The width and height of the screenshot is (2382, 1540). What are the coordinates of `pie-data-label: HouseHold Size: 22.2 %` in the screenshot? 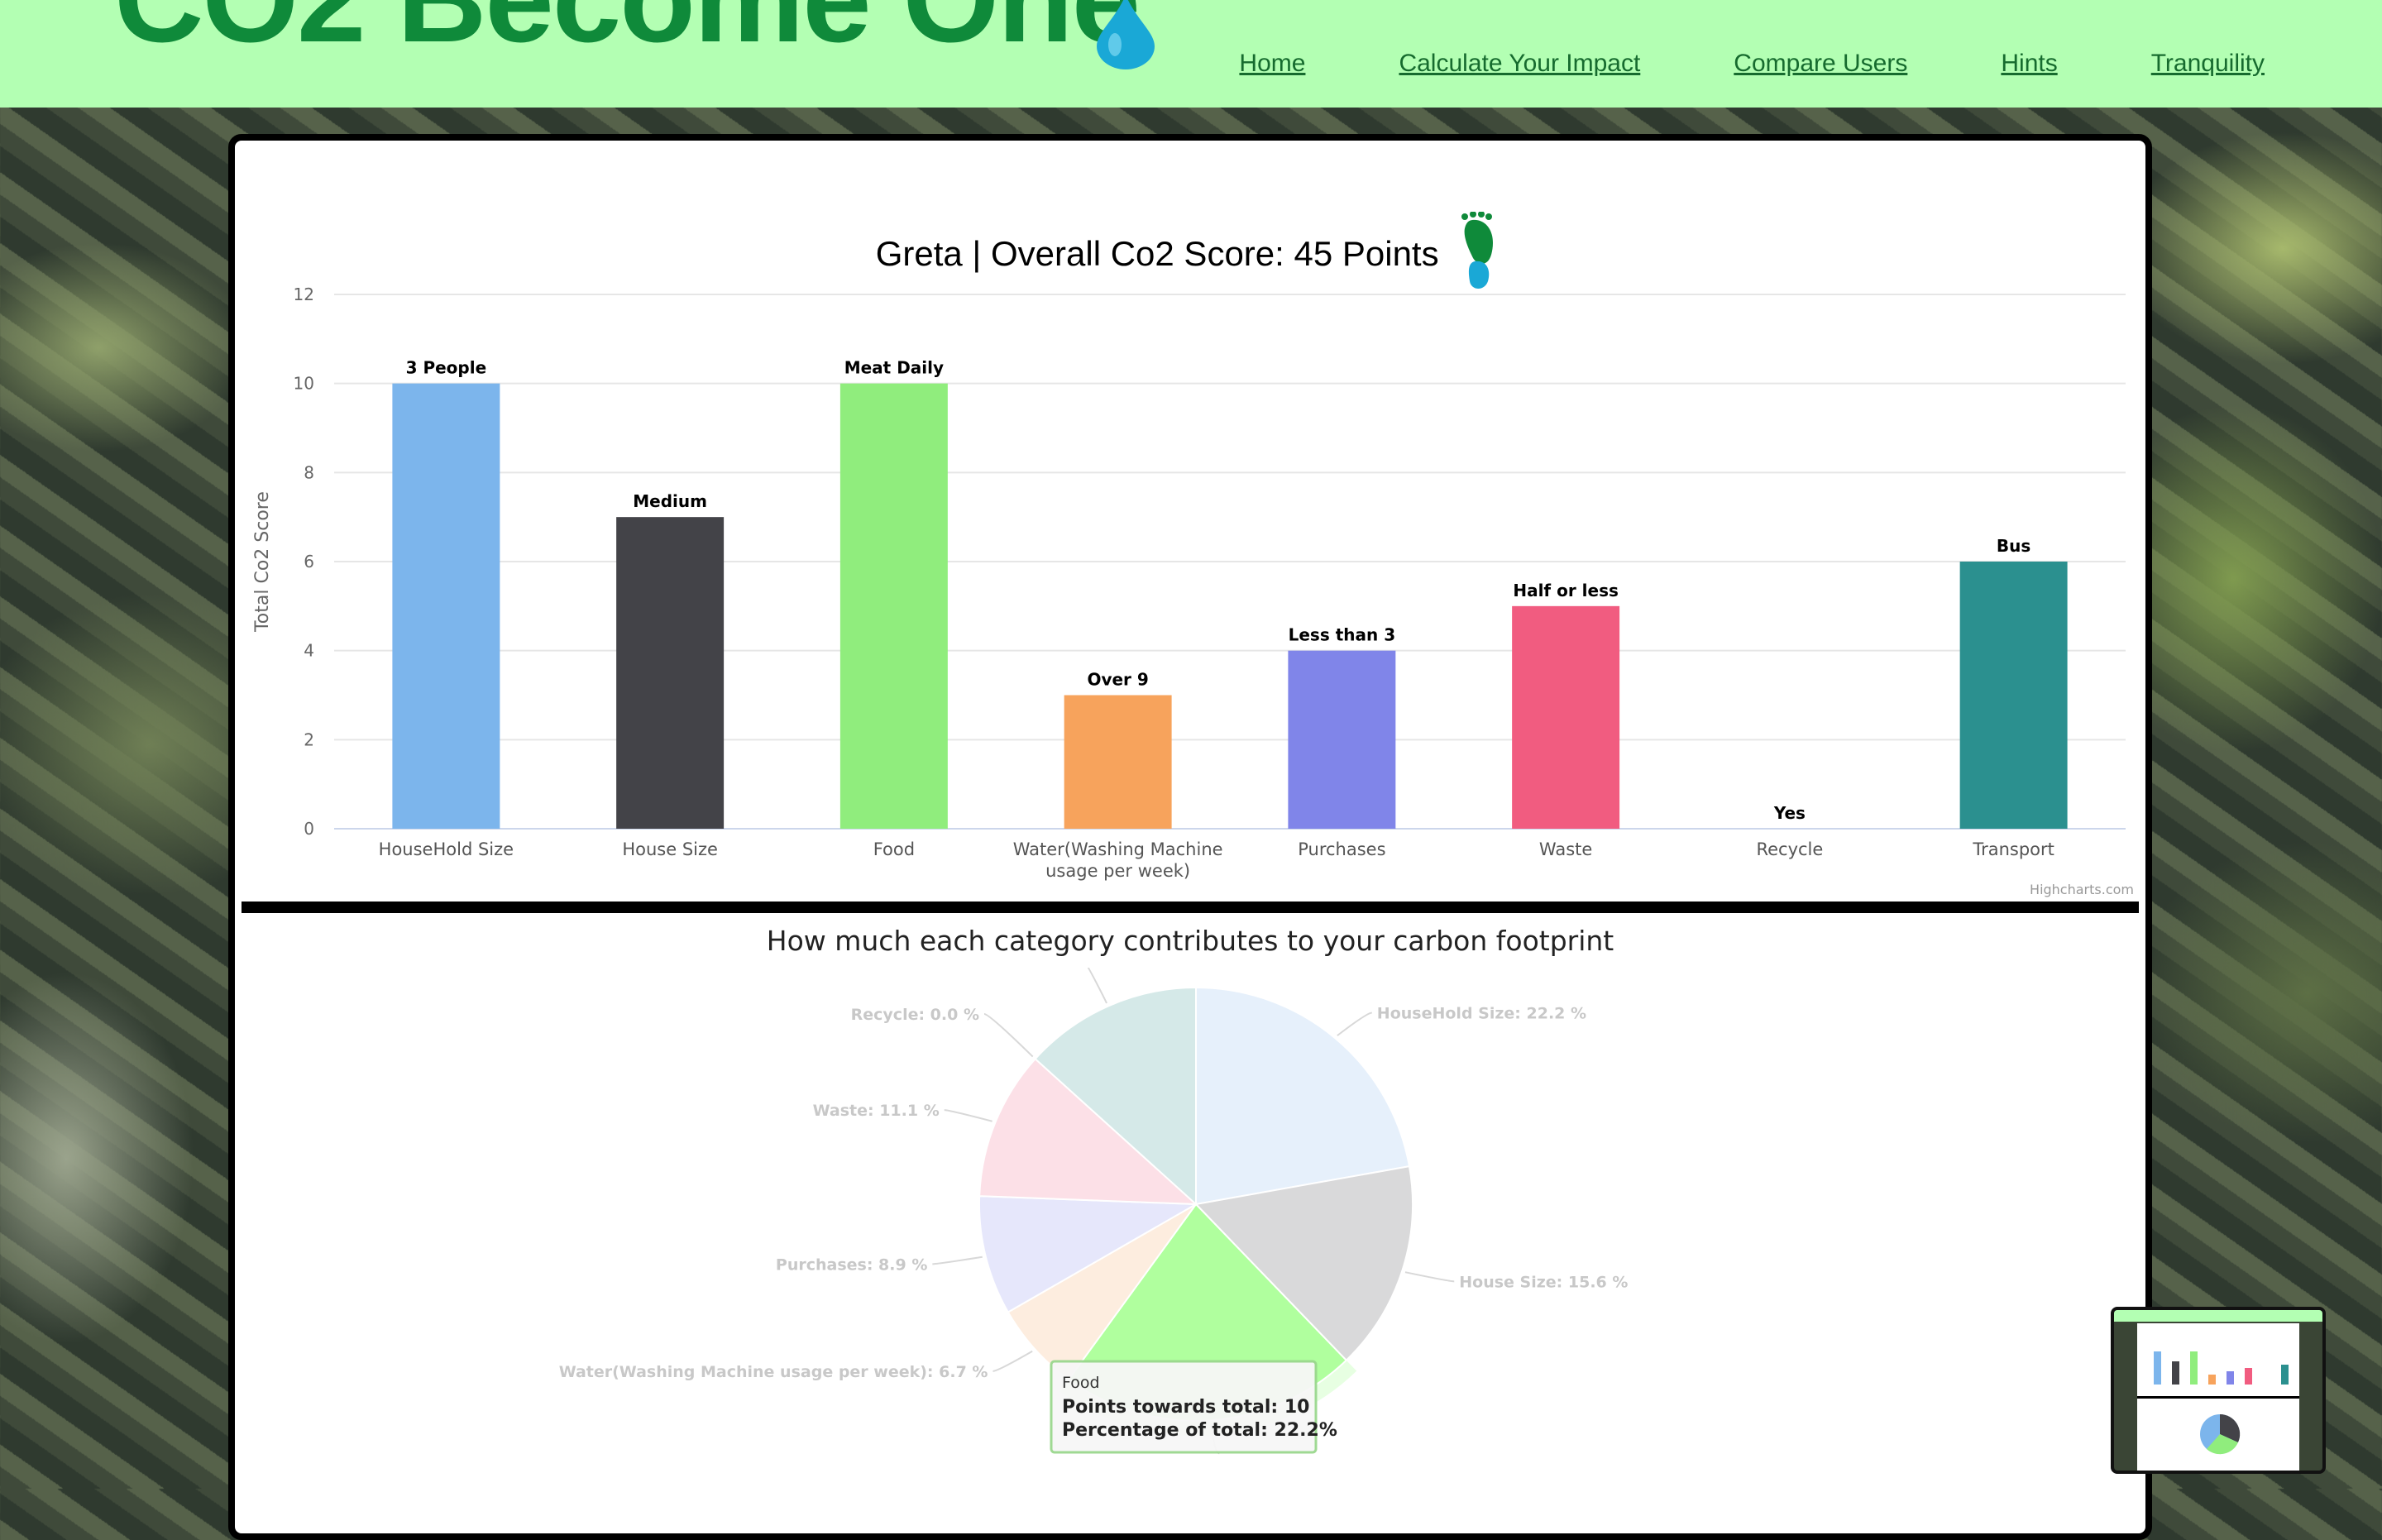 It's located at (1482, 1014).